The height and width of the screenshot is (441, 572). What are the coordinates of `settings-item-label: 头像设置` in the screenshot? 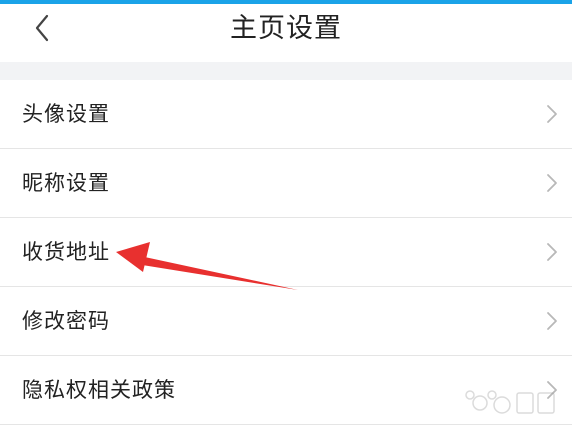 It's located at (66, 114).